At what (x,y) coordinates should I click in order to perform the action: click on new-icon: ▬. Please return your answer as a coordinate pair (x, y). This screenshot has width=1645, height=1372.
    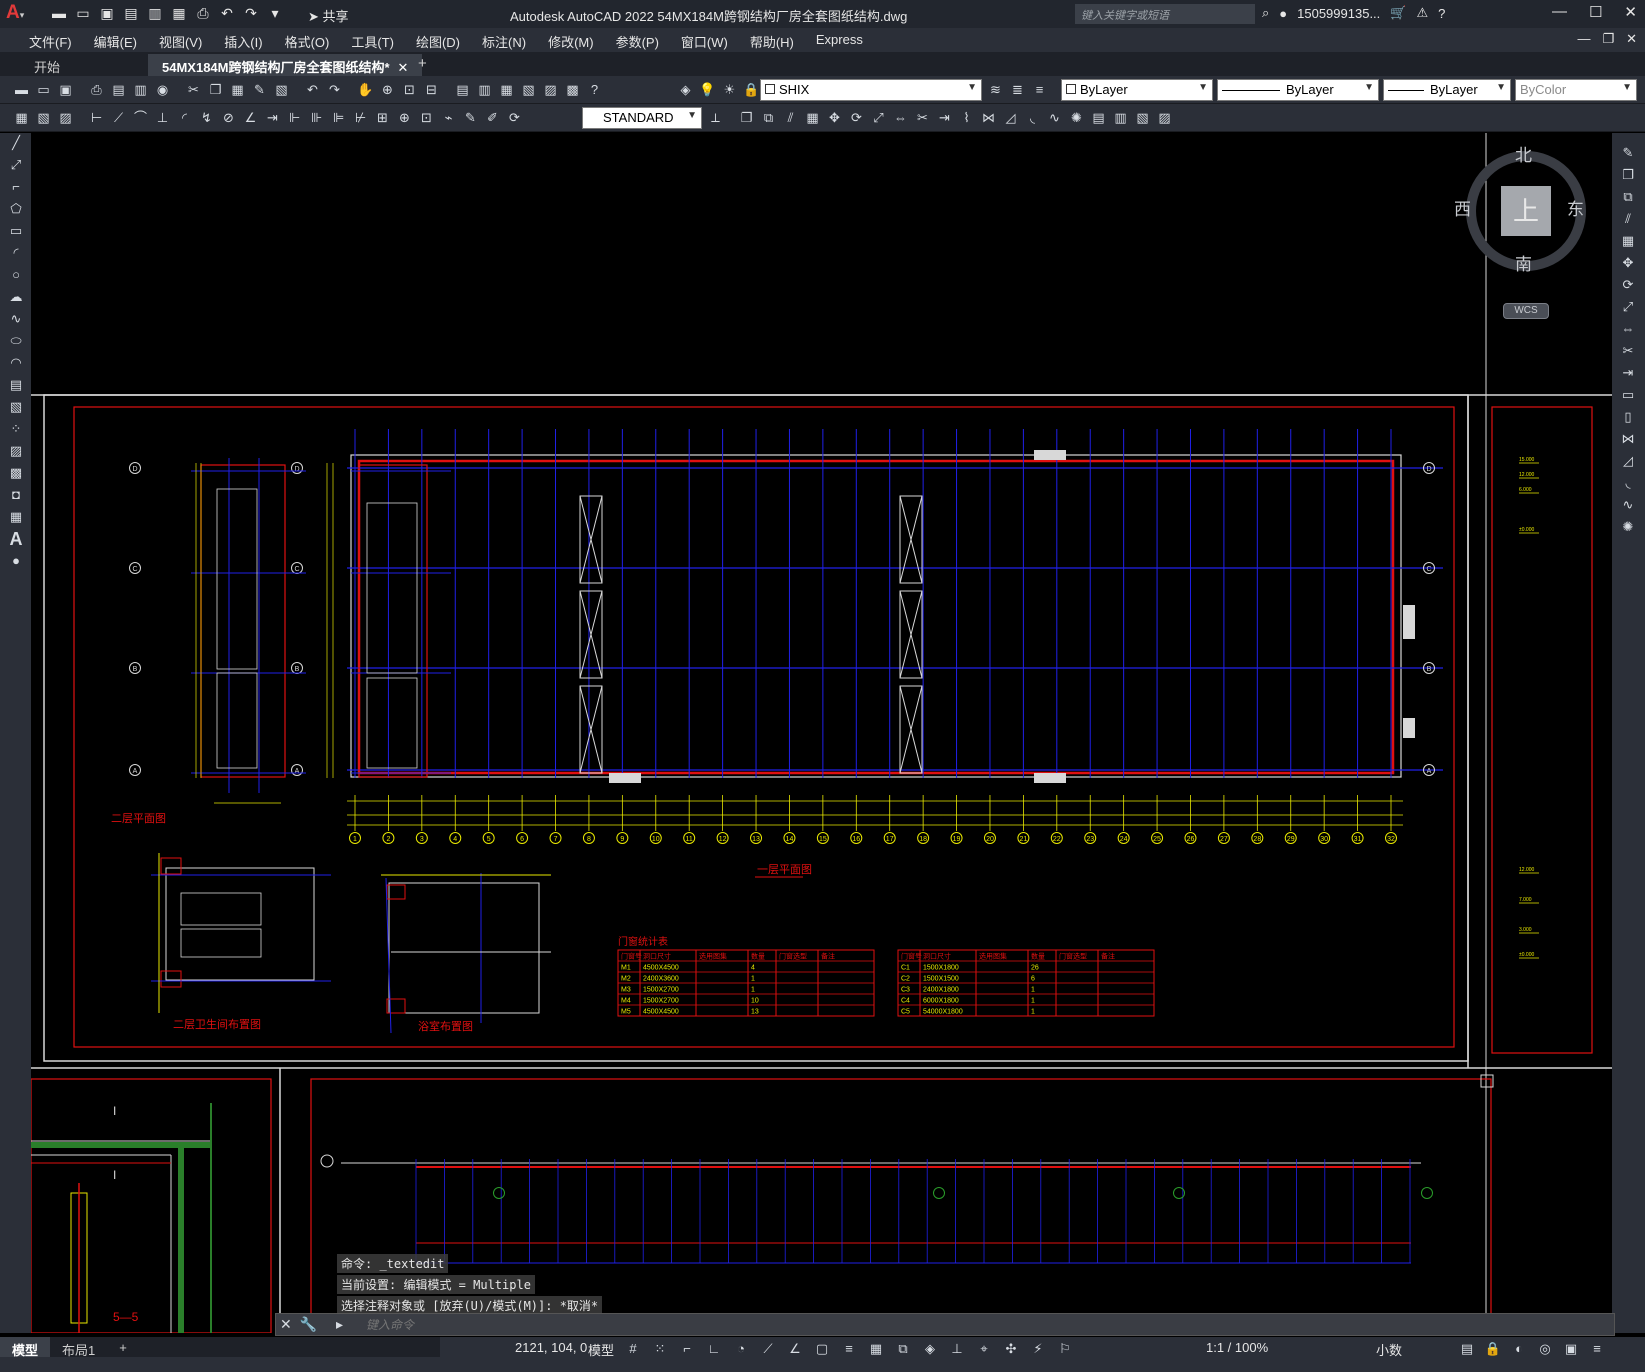
    Looking at the image, I should click on (21, 89).